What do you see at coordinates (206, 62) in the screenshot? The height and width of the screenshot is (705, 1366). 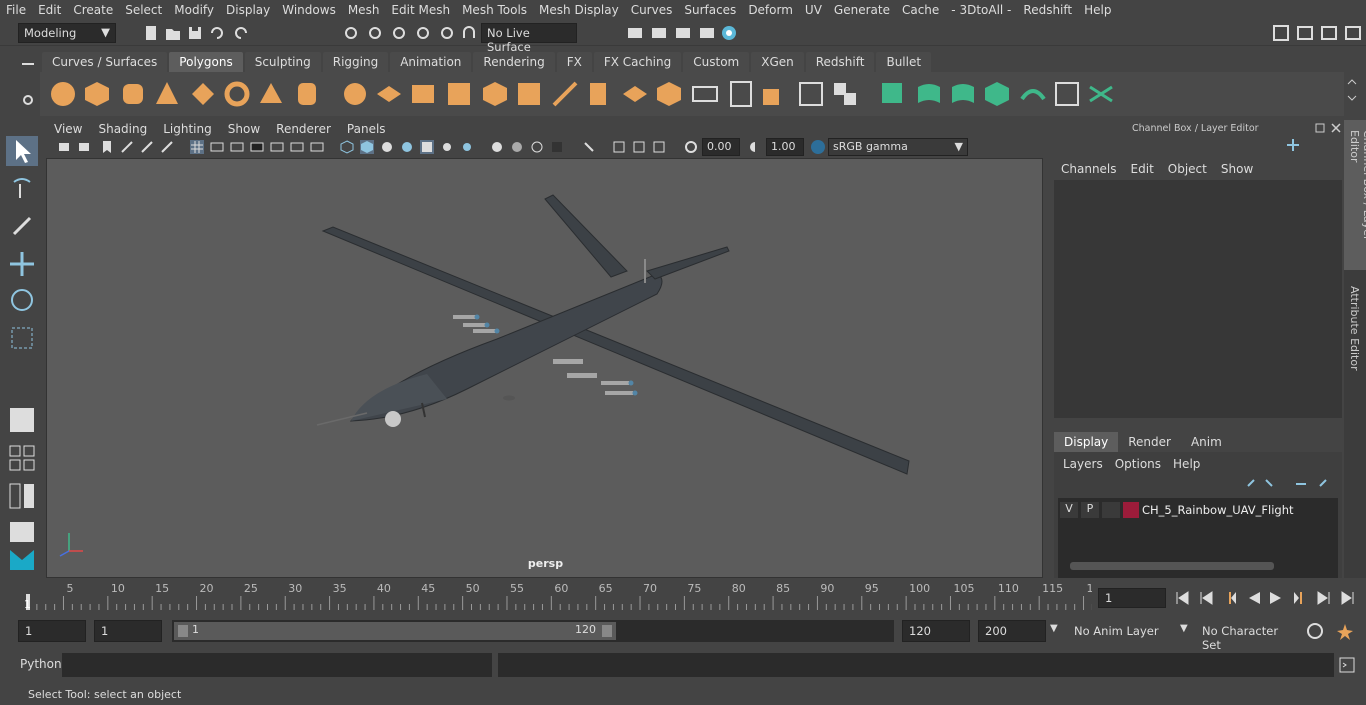 I see `tab-polygons: Polygons` at bounding box center [206, 62].